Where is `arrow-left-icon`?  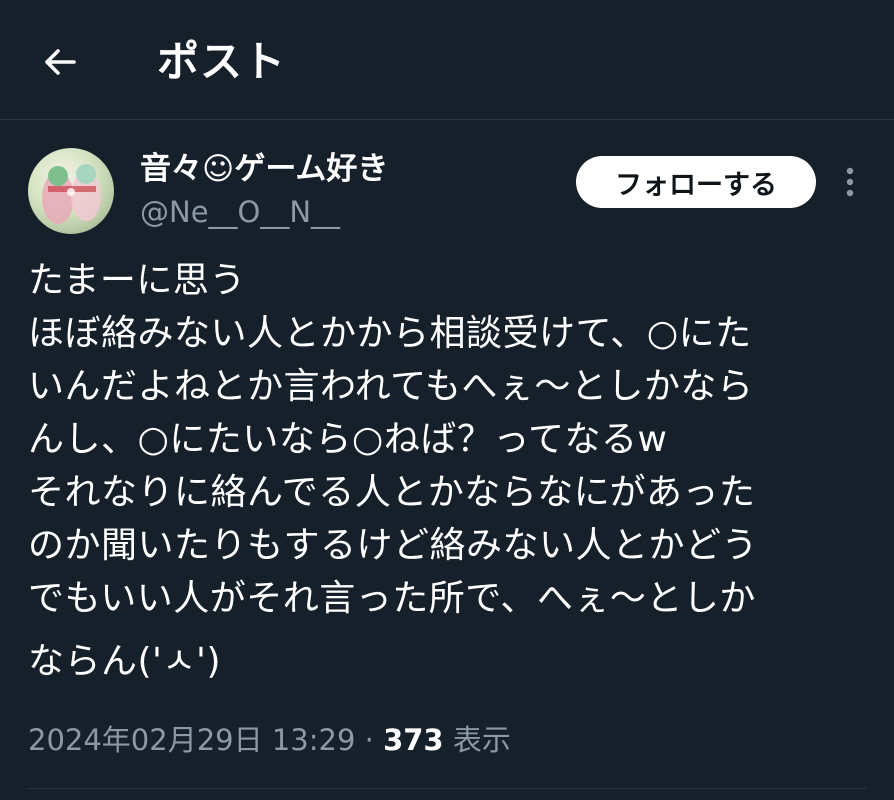 arrow-left-icon is located at coordinates (60, 62).